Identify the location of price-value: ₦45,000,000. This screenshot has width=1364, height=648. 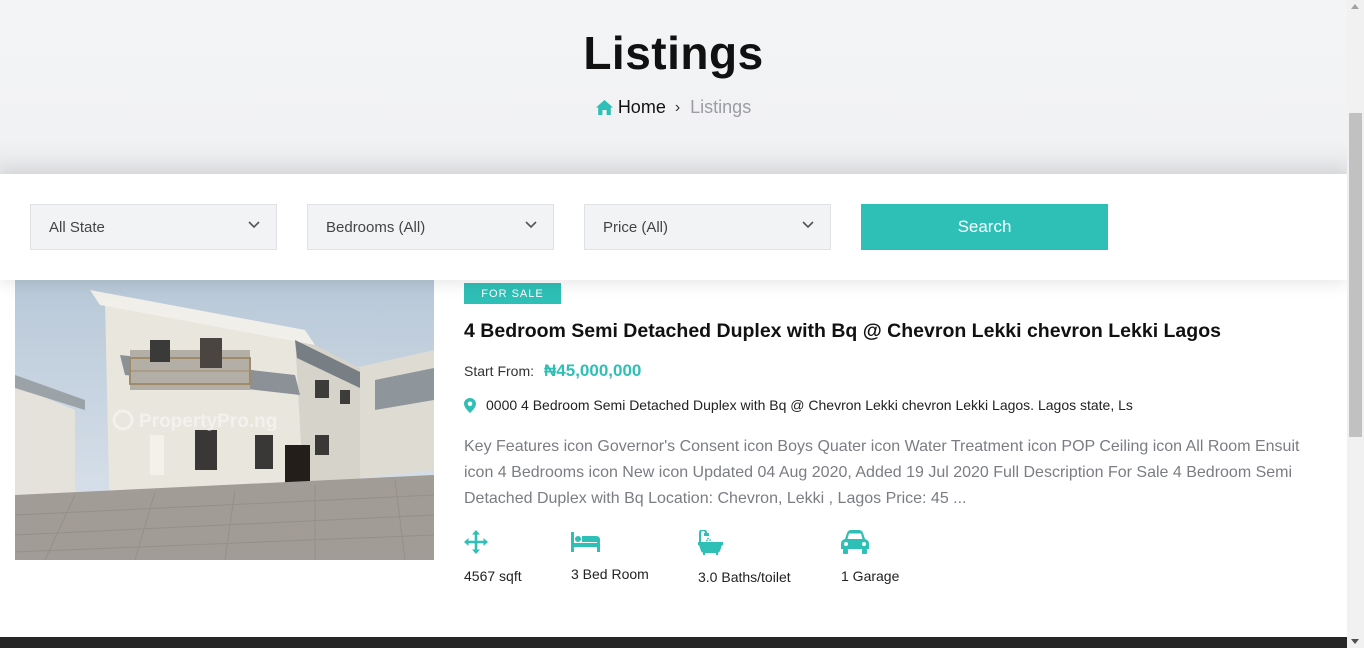
(593, 370).